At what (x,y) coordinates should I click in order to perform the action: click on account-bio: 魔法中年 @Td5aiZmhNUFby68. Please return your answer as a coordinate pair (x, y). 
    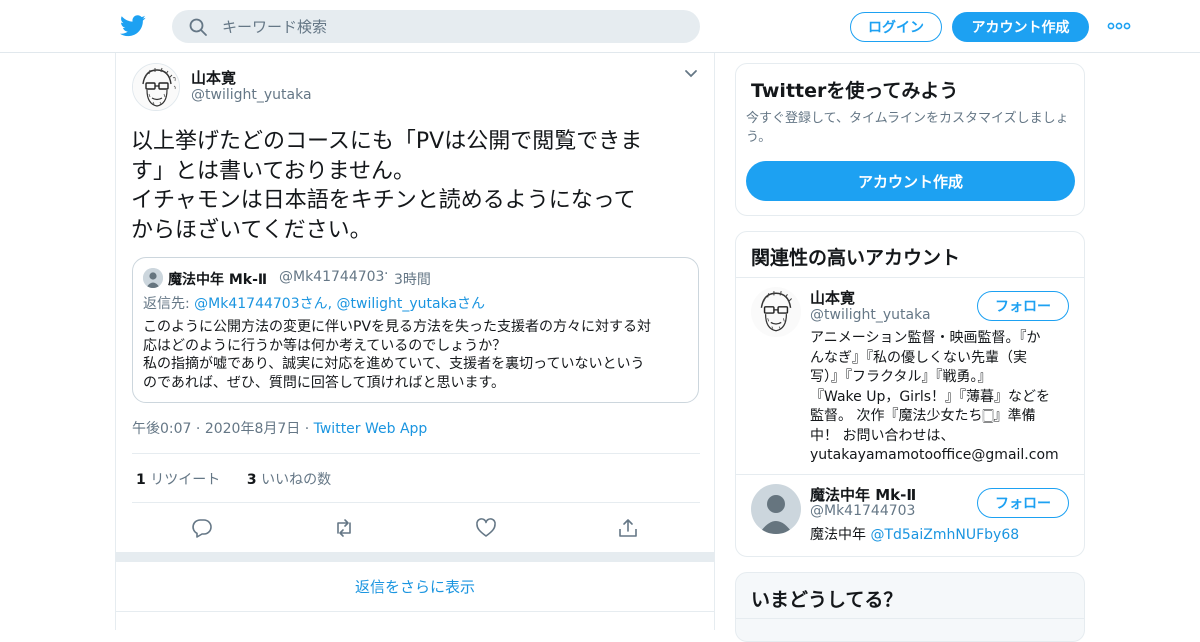
    Looking at the image, I should click on (941, 536).